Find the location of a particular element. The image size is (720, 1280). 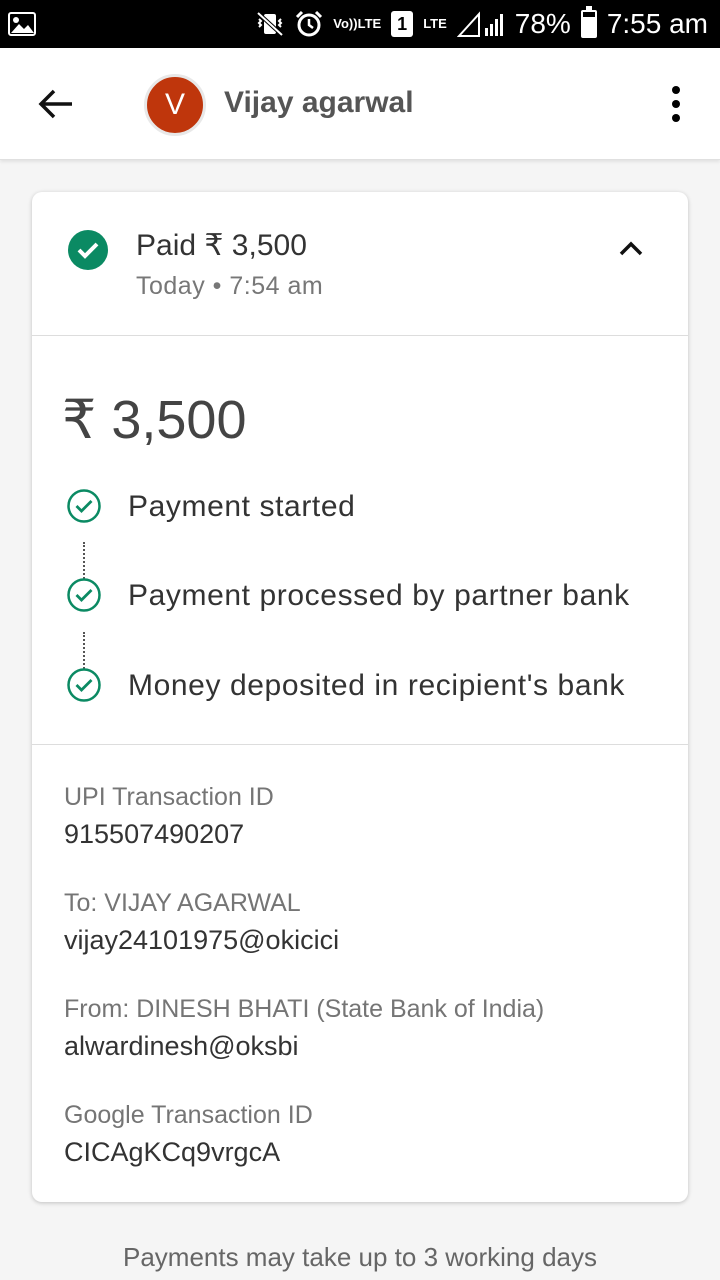

more-options-button is located at coordinates (676, 104).